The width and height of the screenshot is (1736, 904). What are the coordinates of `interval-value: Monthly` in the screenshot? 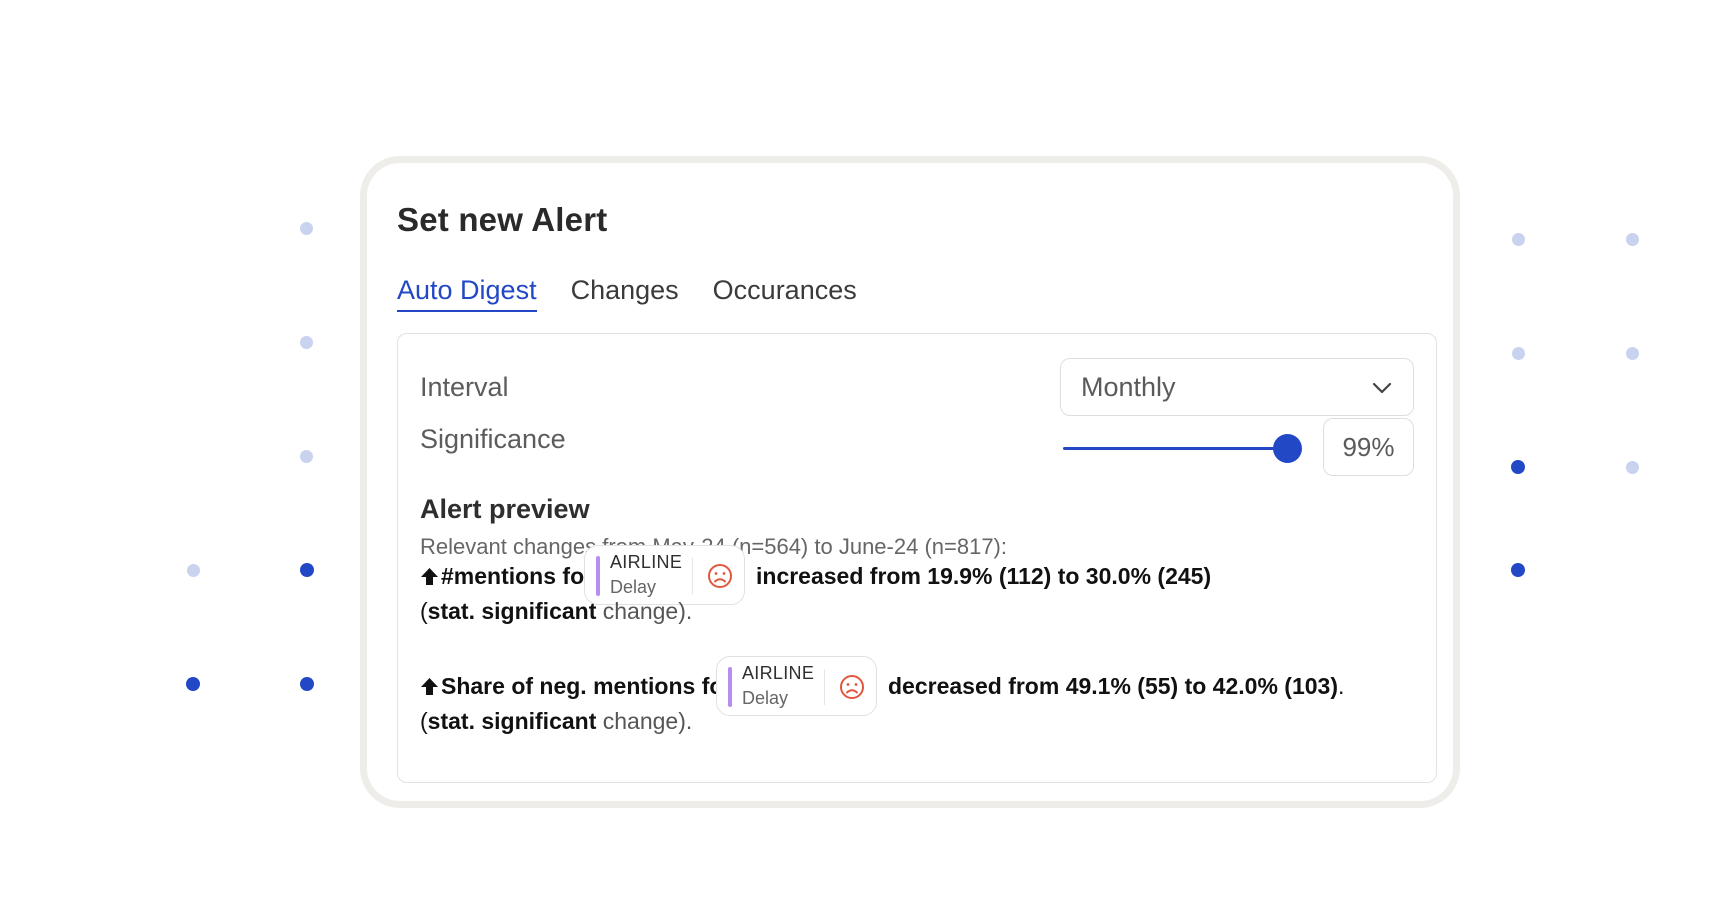 It's located at (1128, 387).